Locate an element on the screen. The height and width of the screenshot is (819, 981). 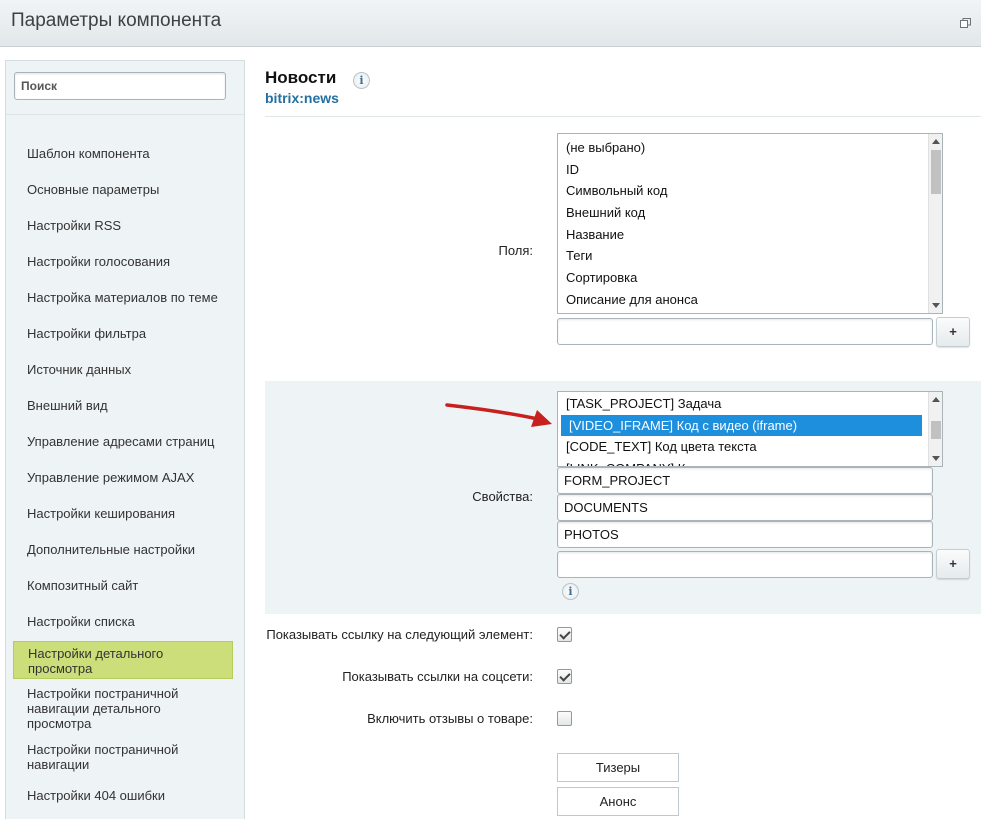
option-label-social: Показывать ссылки на соцсети: is located at coordinates (437, 676).